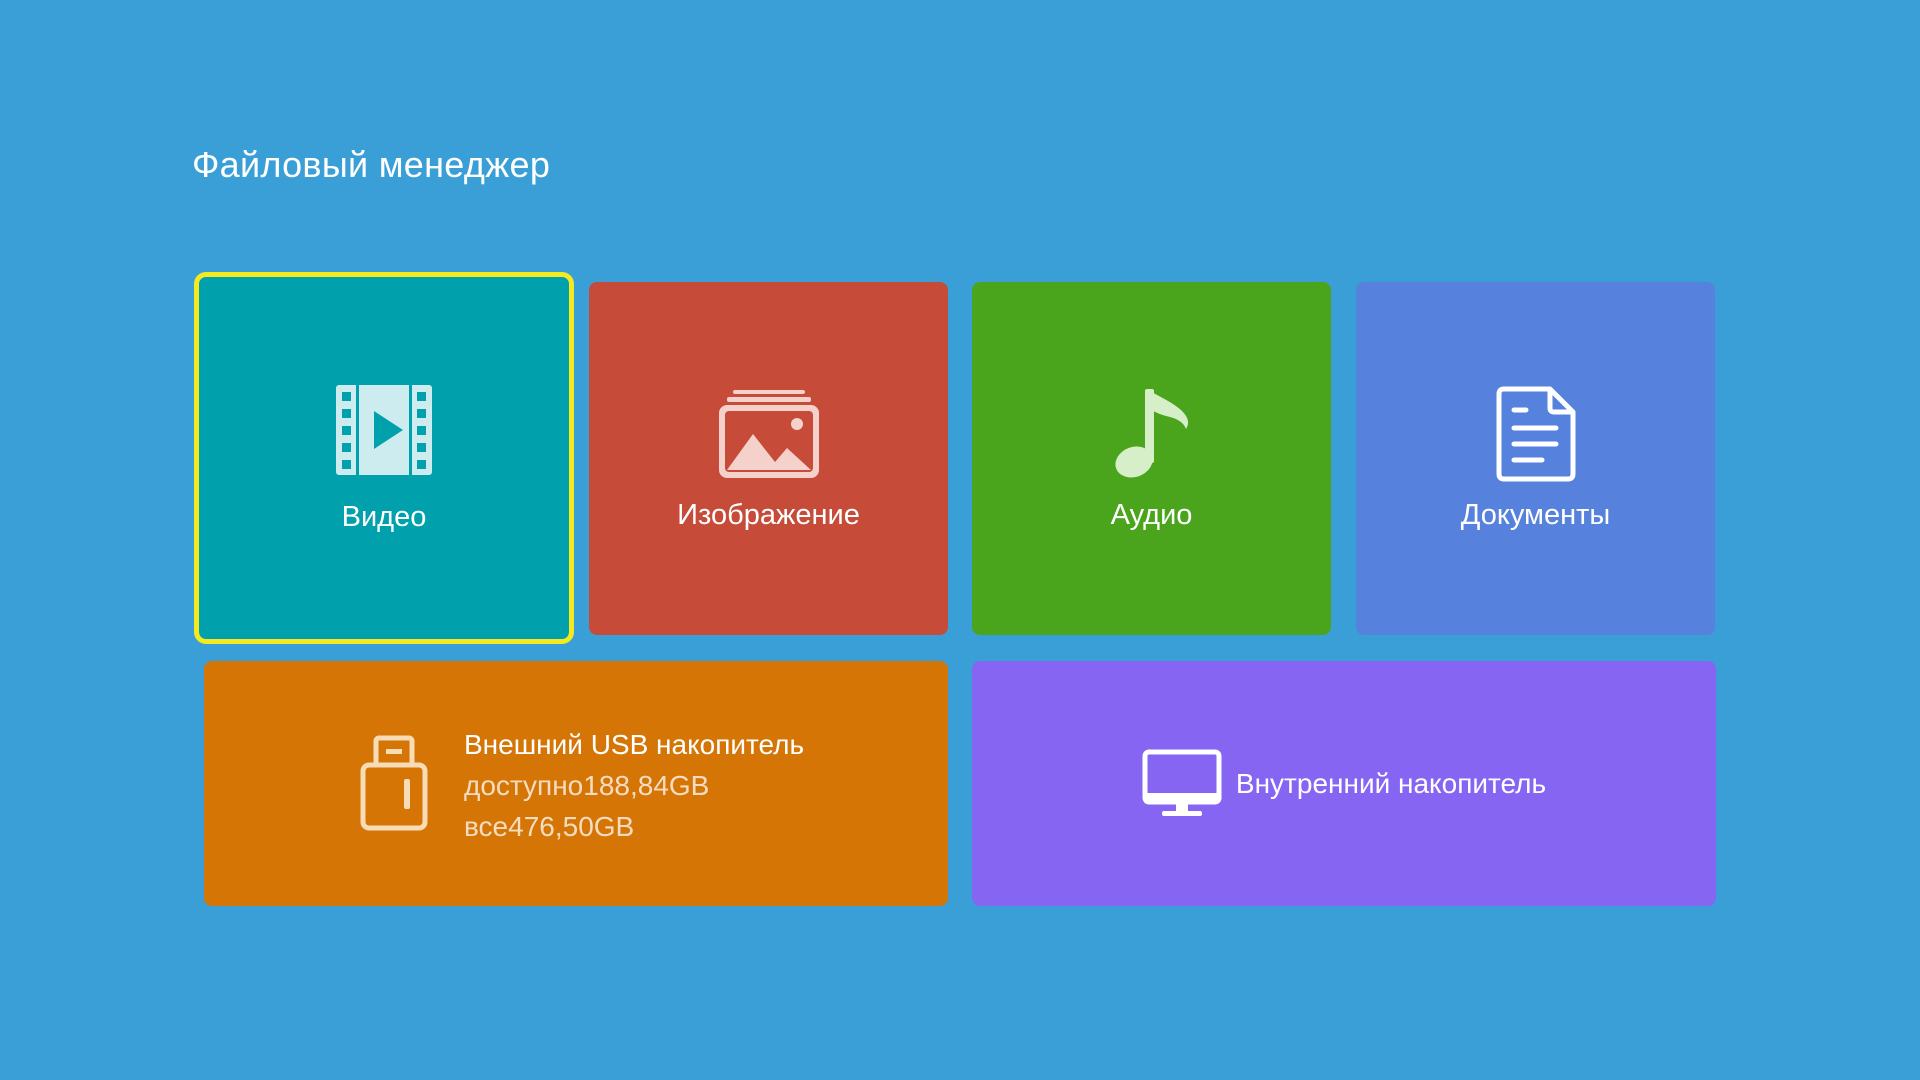 Image resolution: width=1920 pixels, height=1080 pixels. Describe the element at coordinates (549, 826) in the screenshot. I see `usb-storage-total: все476,50GB` at that location.